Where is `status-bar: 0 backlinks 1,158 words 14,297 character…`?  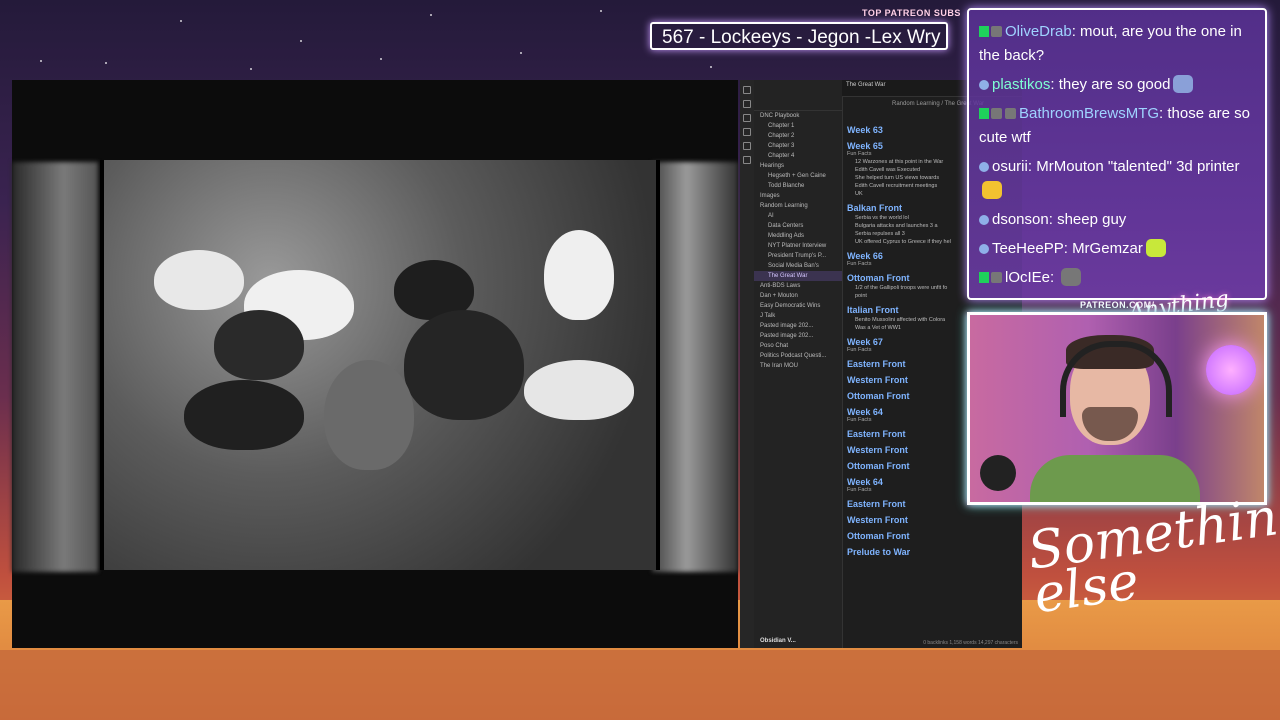
status-bar: 0 backlinks 1,158 words 14,297 character… is located at coordinates (970, 643).